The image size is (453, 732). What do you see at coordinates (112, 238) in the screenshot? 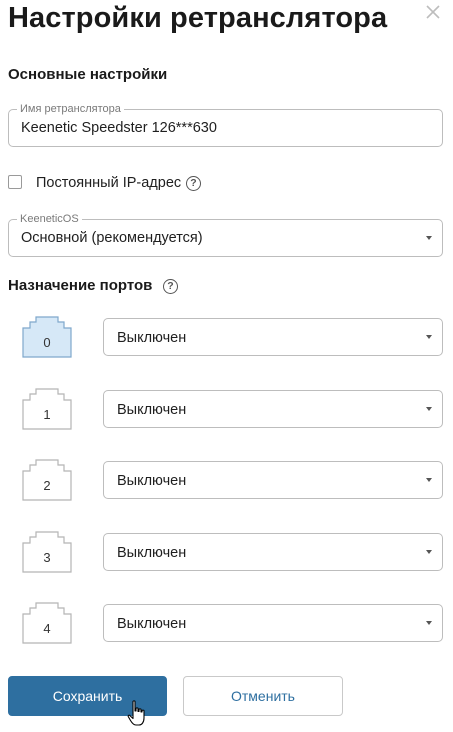
I see `keeneticos-value: Основной (рекомендуется)` at bounding box center [112, 238].